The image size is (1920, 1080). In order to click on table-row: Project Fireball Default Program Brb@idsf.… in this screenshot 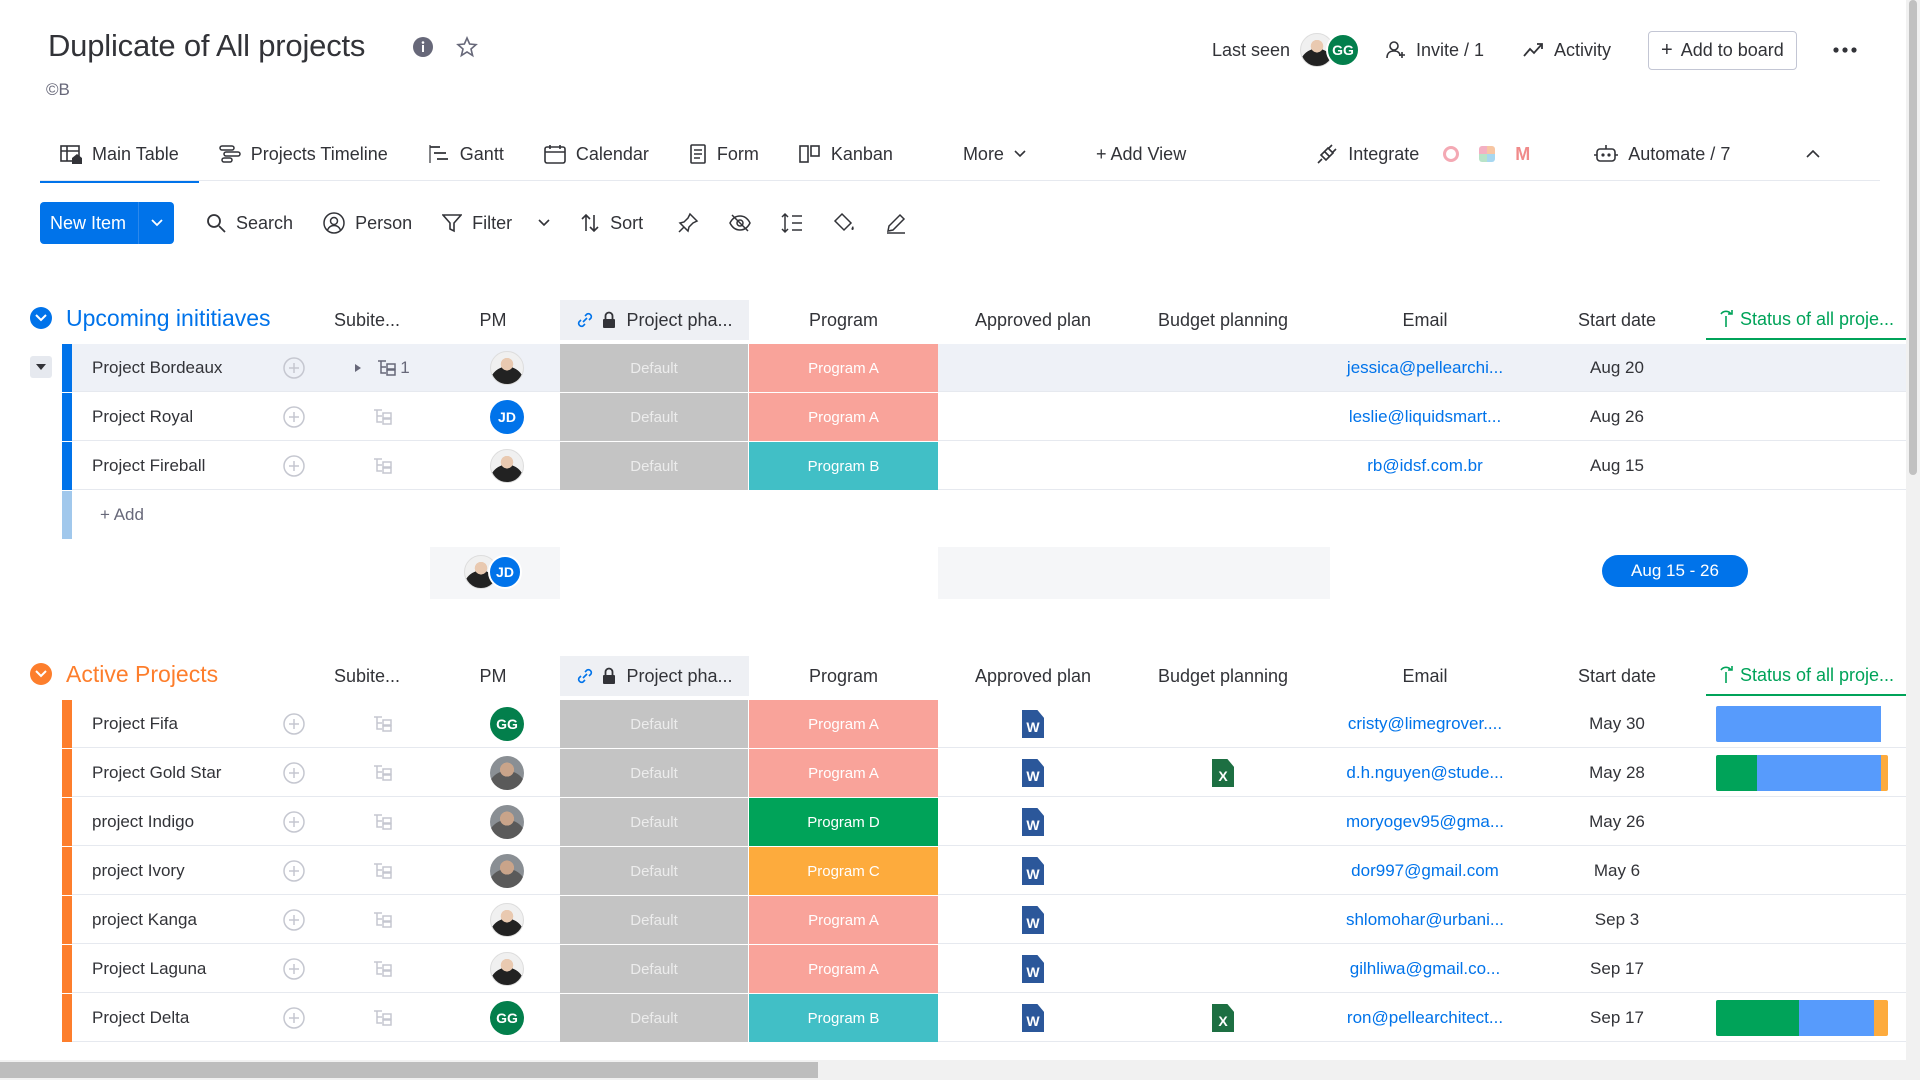, I will do `click(986, 466)`.